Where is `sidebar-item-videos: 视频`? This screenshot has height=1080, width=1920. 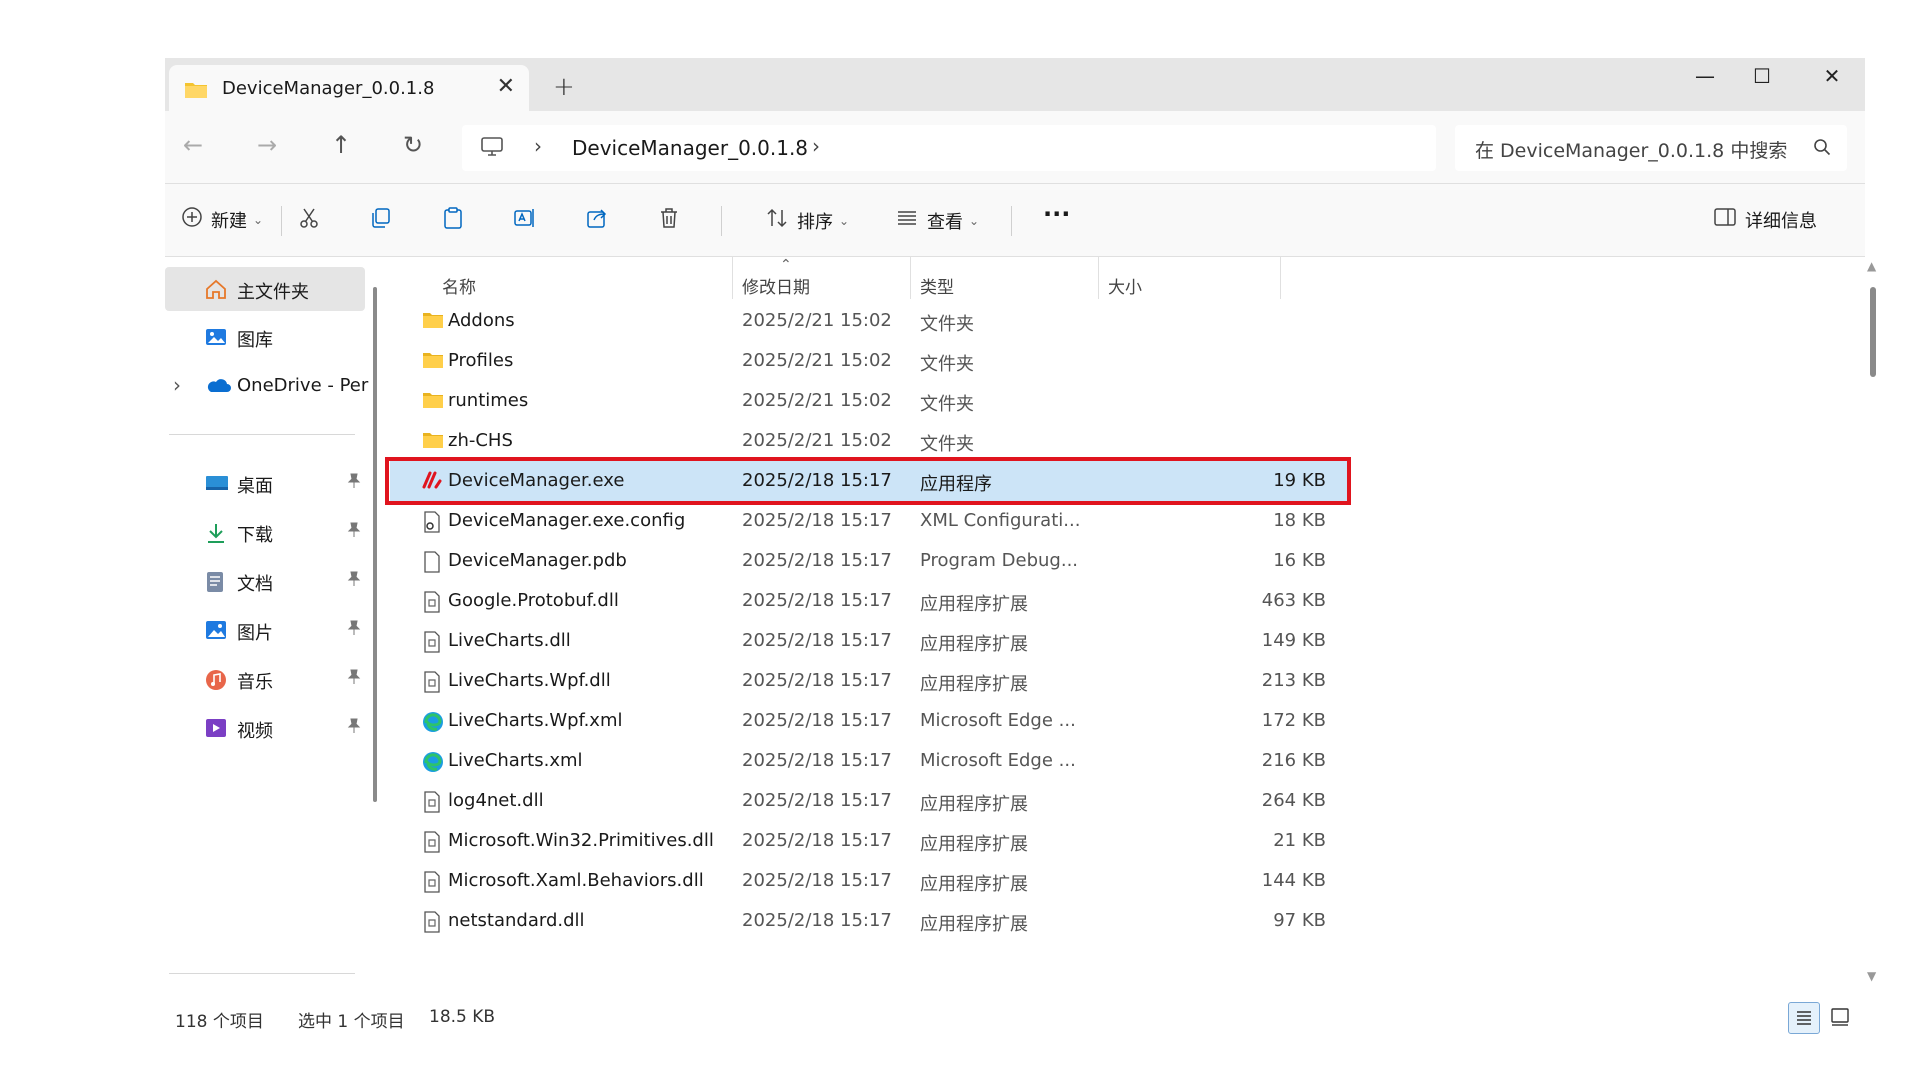
sidebar-item-videos: 视频 is located at coordinates (265, 728).